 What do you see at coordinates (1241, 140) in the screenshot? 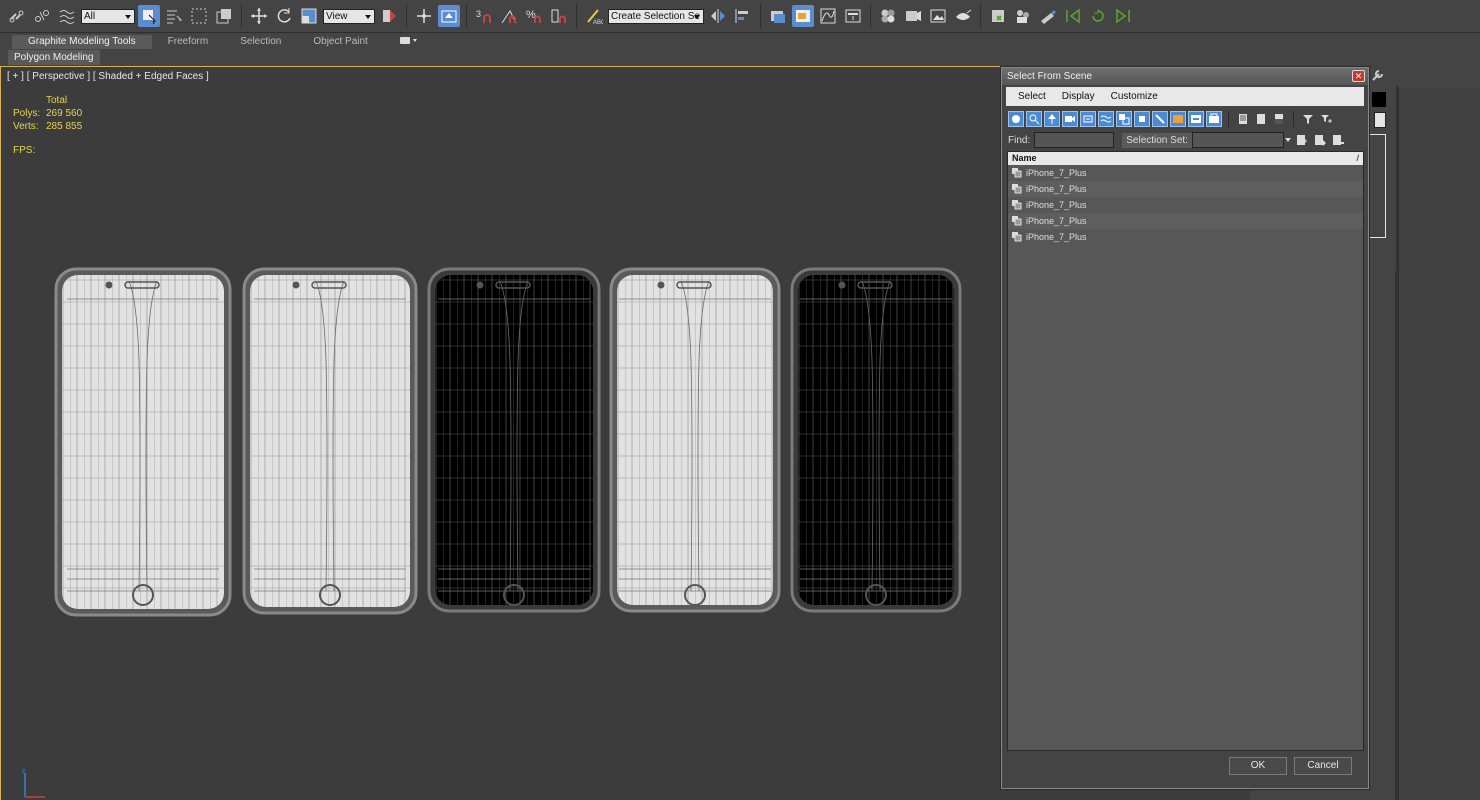
I see `selection-set-dropdown` at bounding box center [1241, 140].